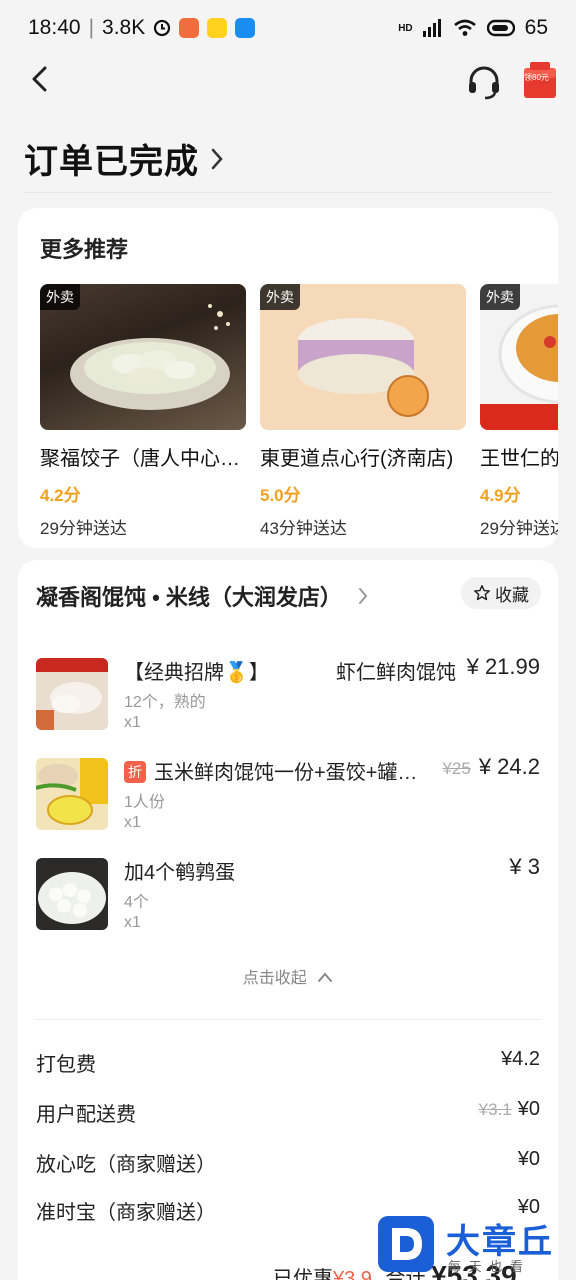 Image resolution: width=576 pixels, height=1280 pixels. What do you see at coordinates (512, 595) in the screenshot?
I see `favorite-label: 收藏` at bounding box center [512, 595].